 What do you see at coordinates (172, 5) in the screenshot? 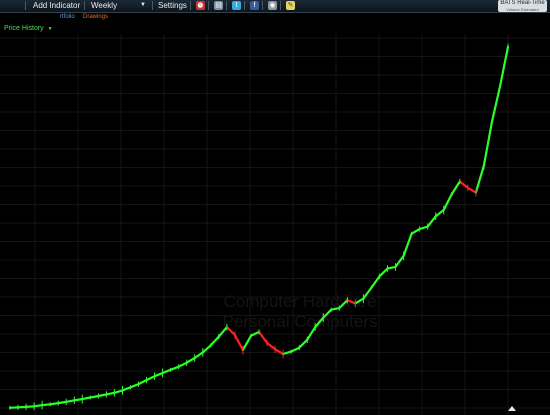
I see `settings-button: Settings` at bounding box center [172, 5].